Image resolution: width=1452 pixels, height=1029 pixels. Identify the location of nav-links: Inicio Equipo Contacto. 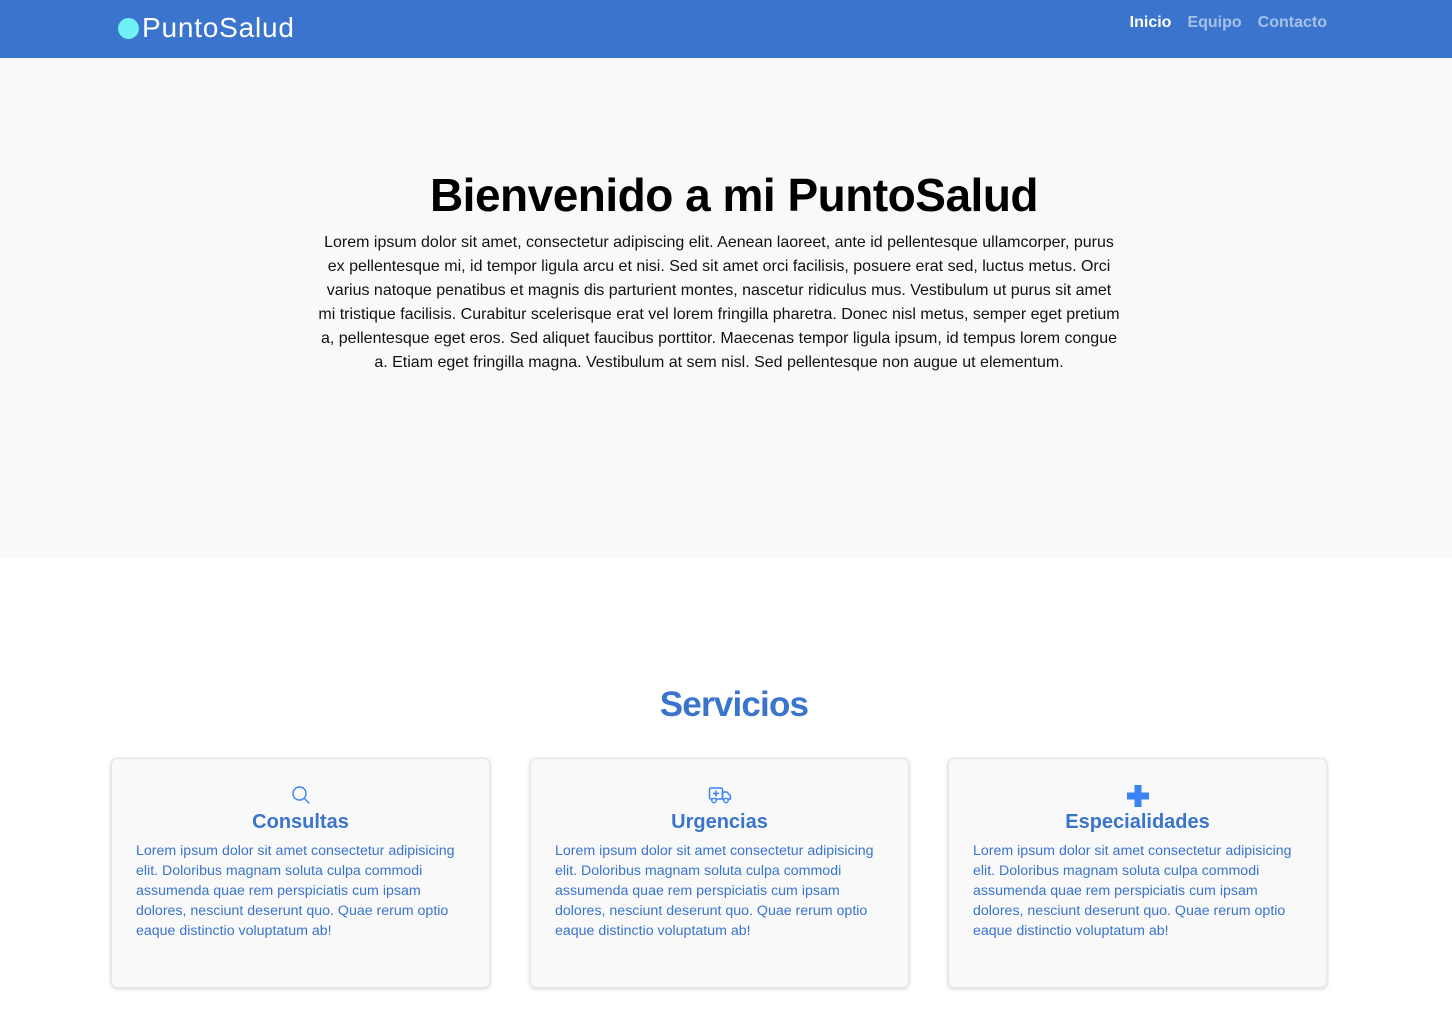
(1228, 23).